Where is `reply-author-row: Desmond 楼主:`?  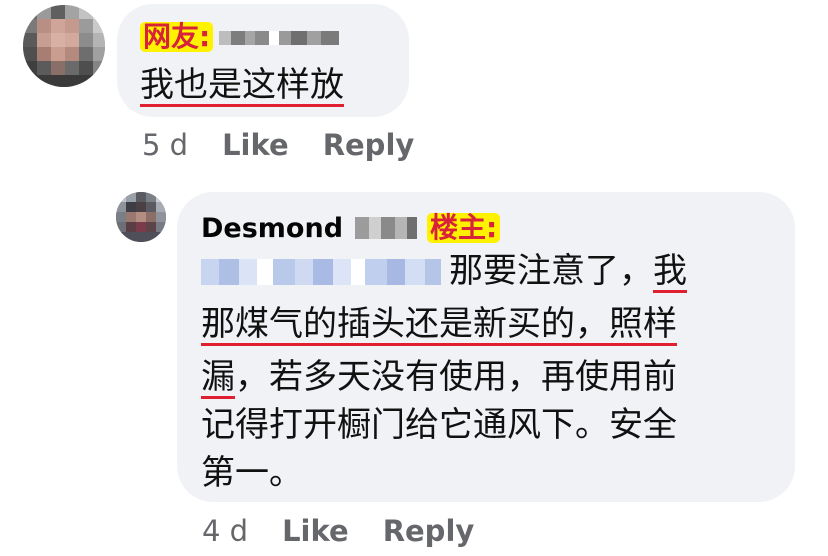
reply-author-row: Desmond 楼主: is located at coordinates (351, 228).